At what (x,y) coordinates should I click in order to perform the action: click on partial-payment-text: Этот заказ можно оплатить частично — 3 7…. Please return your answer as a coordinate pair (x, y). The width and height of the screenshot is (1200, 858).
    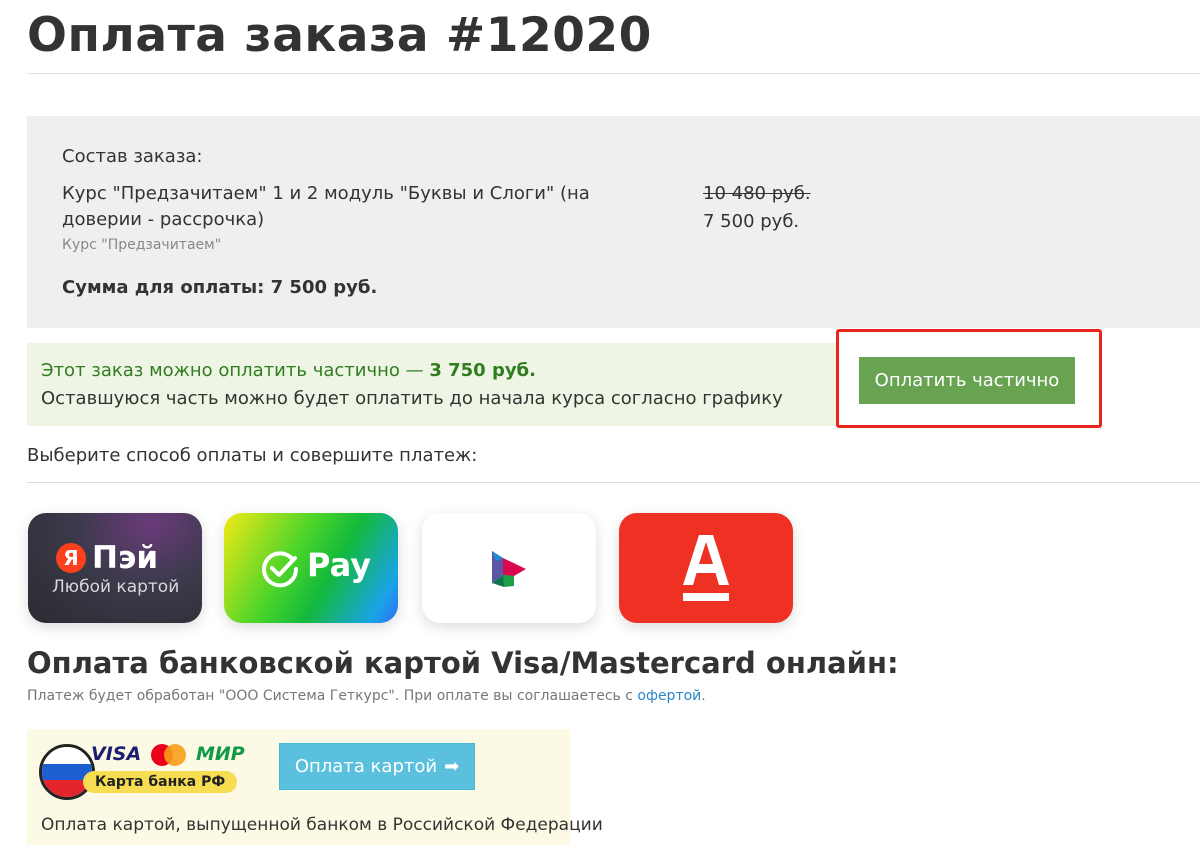
    Looking at the image, I should click on (288, 370).